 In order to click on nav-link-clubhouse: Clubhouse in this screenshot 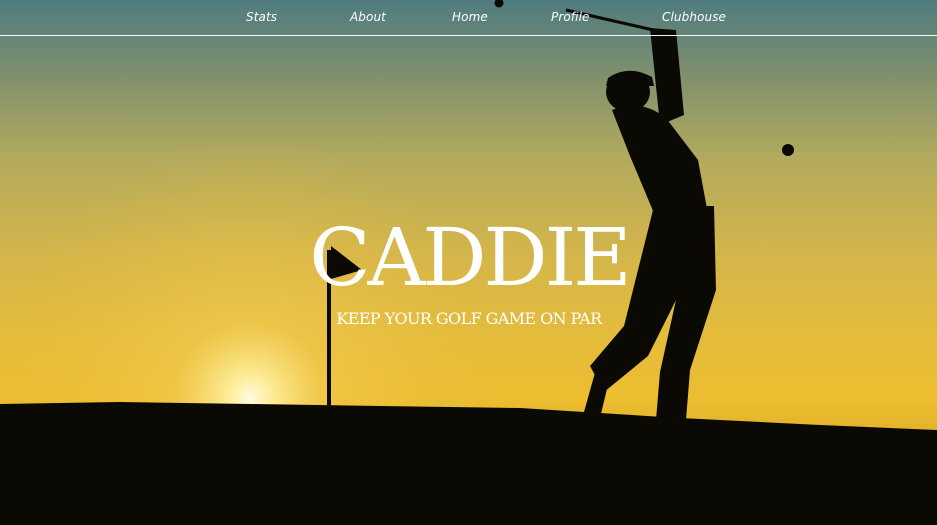, I will do `click(694, 17)`.